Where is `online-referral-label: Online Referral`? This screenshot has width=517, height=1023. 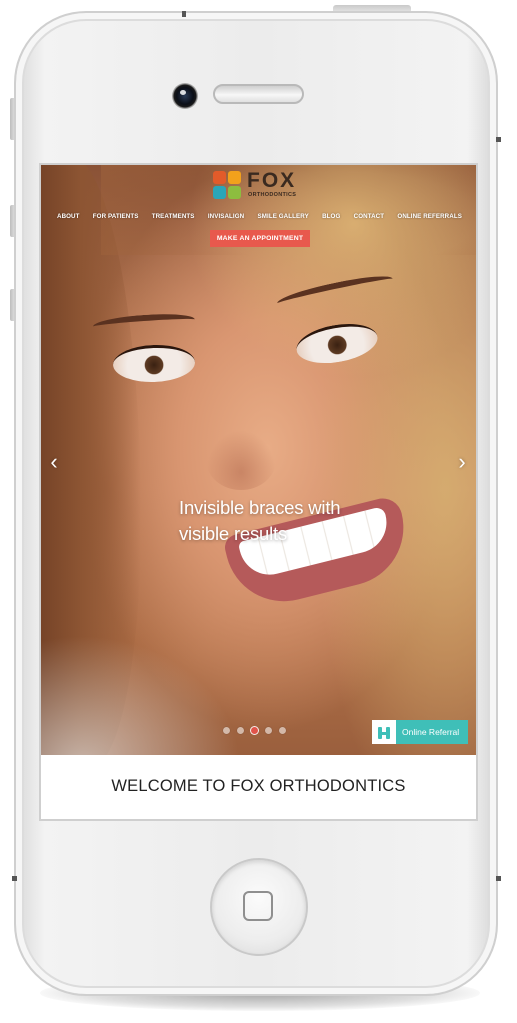 online-referral-label: Online Referral is located at coordinates (431, 732).